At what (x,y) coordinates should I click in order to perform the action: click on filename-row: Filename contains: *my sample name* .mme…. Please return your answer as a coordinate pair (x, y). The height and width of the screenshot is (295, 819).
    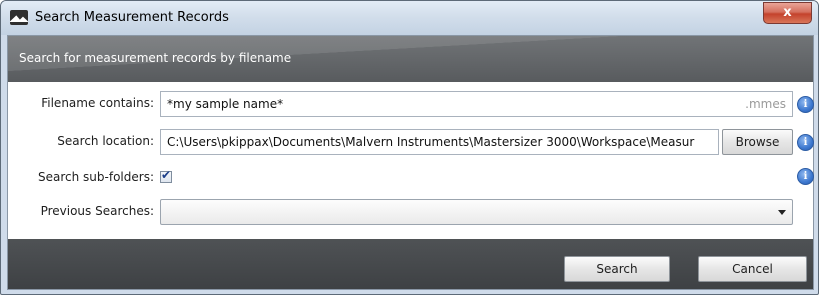
    Looking at the image, I should click on (411, 104).